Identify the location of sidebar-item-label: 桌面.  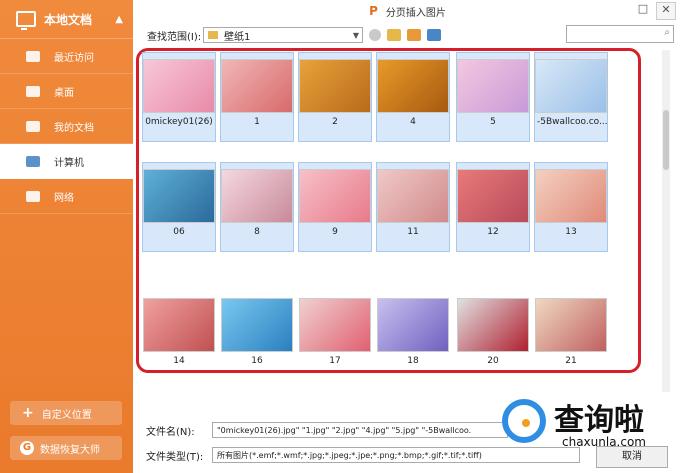
(64, 93).